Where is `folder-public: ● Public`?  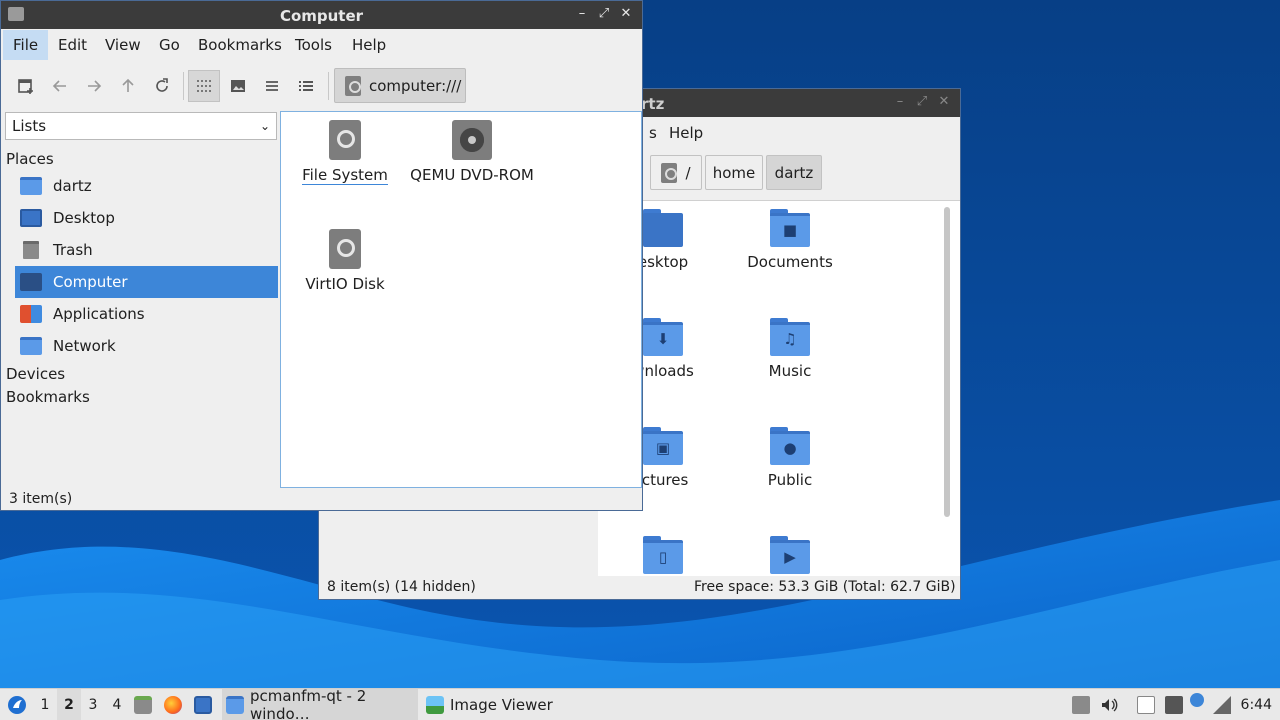 folder-public: ● Public is located at coordinates (790, 458).